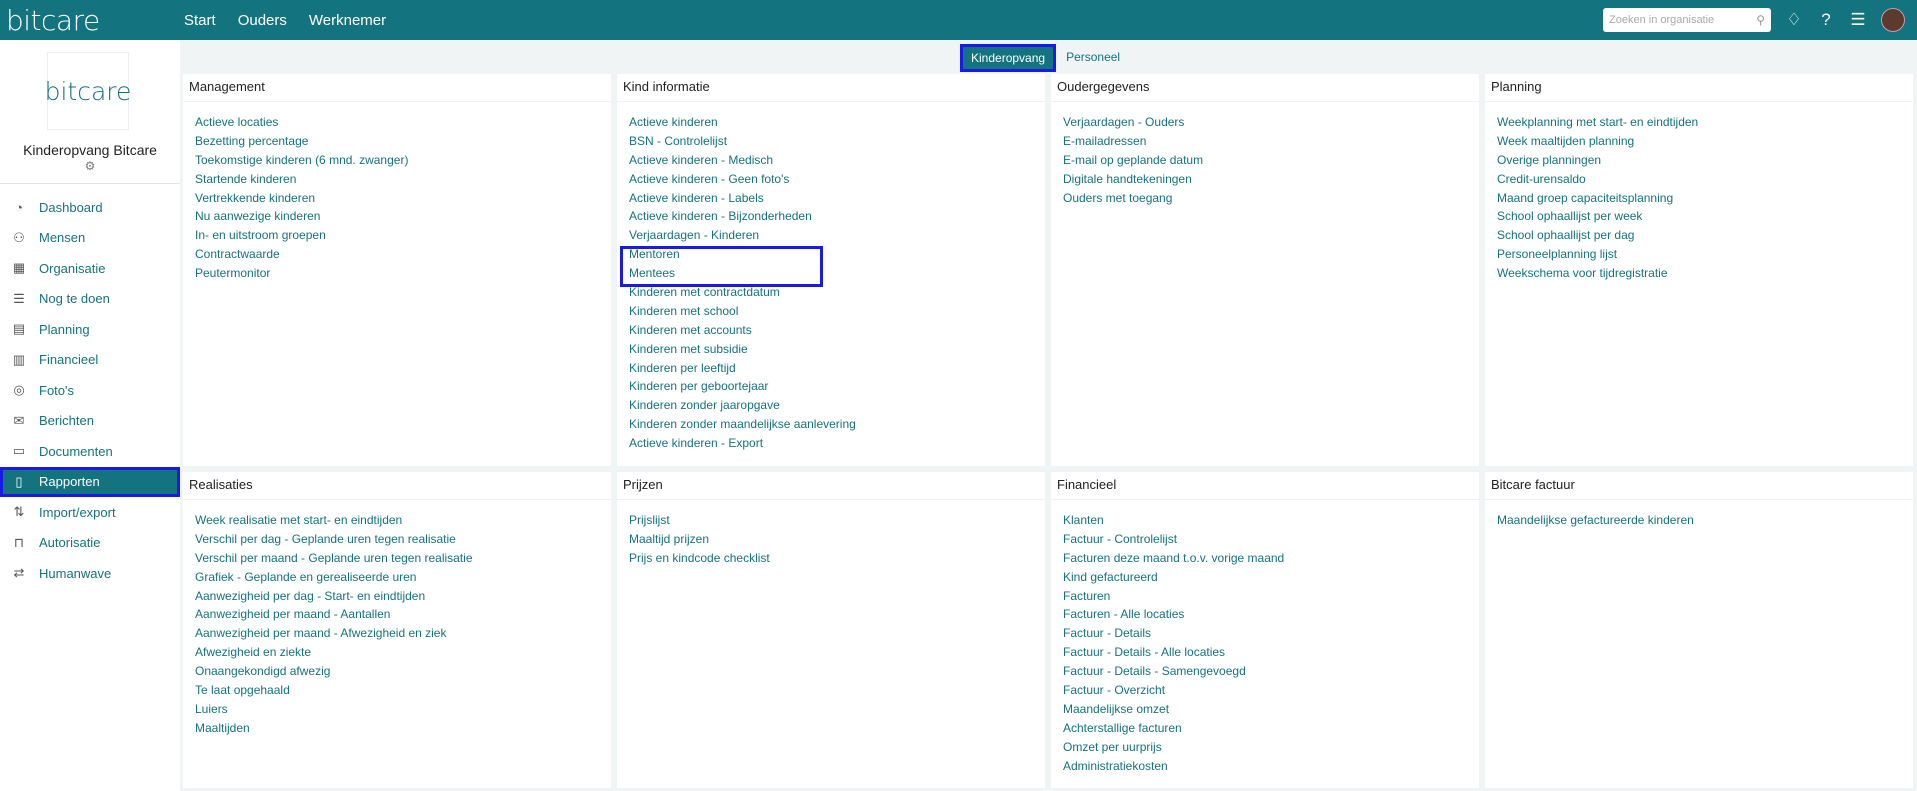 The width and height of the screenshot is (1917, 791). I want to click on search-icon: ⚲, so click(1760, 20).